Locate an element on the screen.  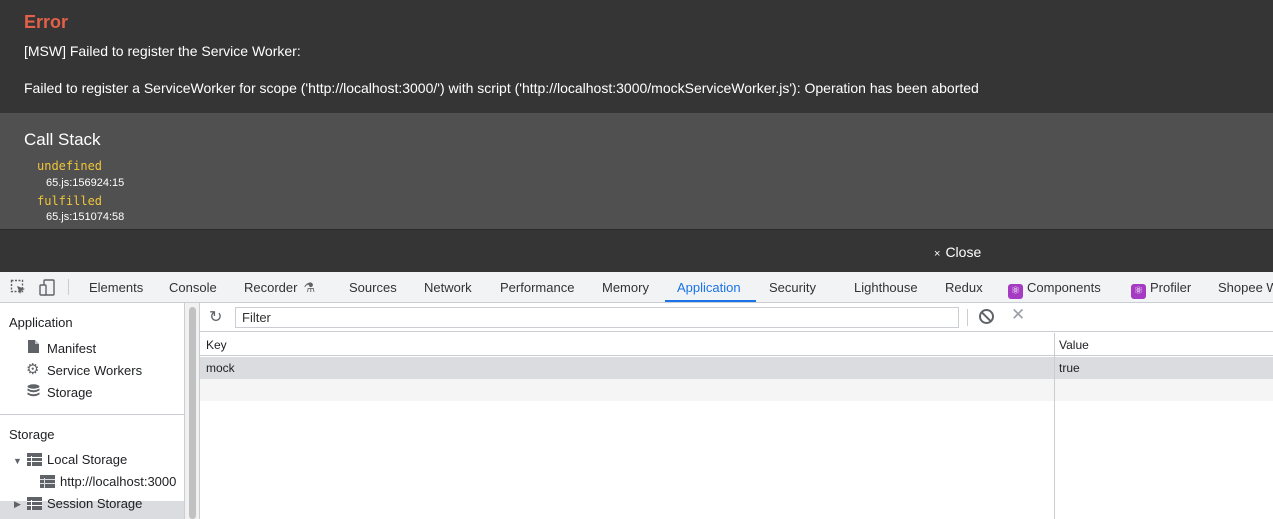
call-stack-title: Call Stack is located at coordinates (62, 139).